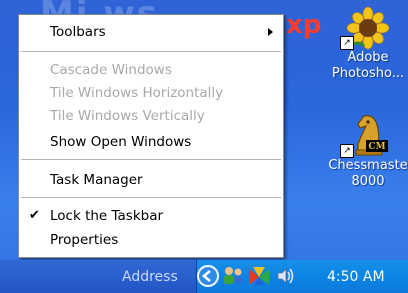 This screenshot has width=408, height=293. I want to click on menu-item-tile-vertically: Tile Windows Vertically, so click(151, 116).